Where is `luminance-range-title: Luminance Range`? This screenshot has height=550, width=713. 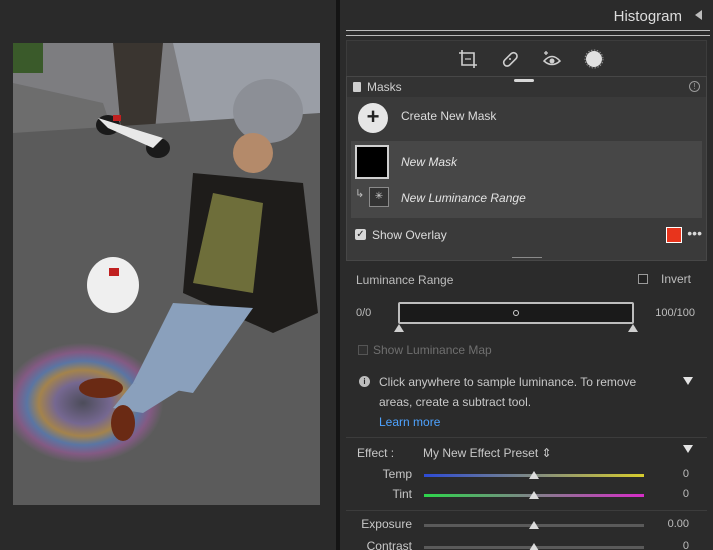 luminance-range-title: Luminance Range is located at coordinates (405, 280).